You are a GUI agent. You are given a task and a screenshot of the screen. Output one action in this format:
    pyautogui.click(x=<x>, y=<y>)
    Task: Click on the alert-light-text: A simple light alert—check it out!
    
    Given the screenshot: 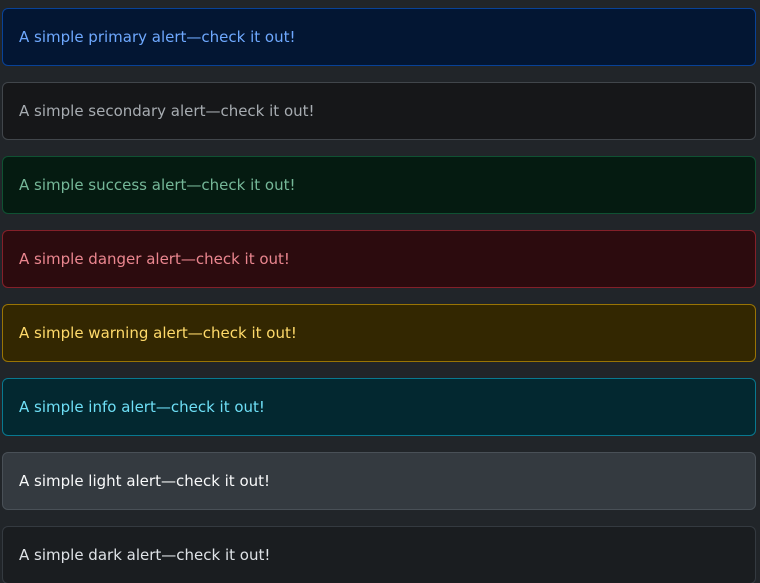 What is the action you would take?
    pyautogui.click(x=145, y=480)
    